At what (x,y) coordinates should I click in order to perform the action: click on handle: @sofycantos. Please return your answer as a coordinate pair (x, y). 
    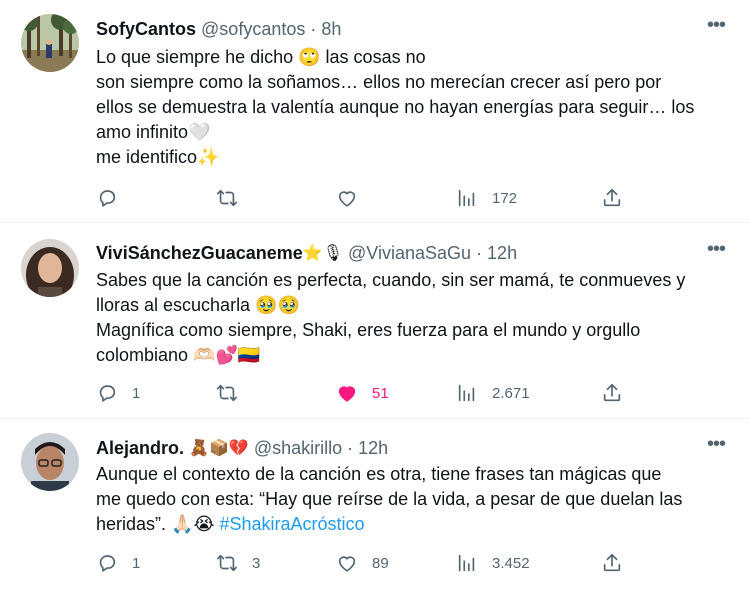
    Looking at the image, I should click on (253, 29).